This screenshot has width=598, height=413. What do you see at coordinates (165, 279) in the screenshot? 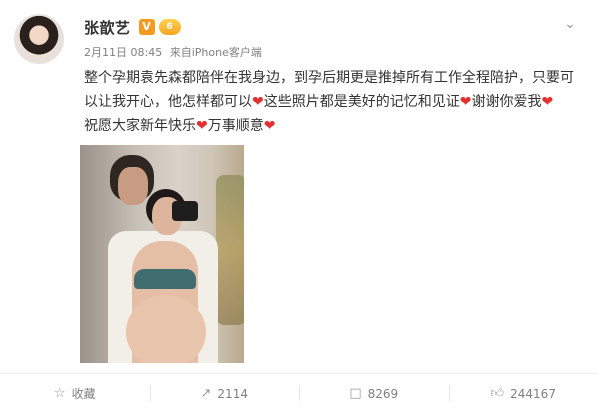
I see `photo-bra-shape` at bounding box center [165, 279].